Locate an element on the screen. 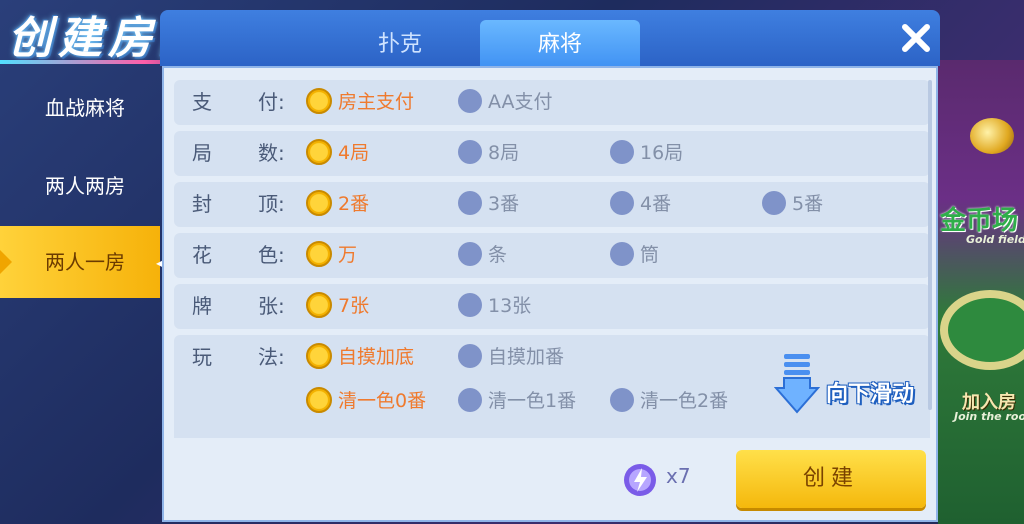 The image size is (1024, 524). option-label: 万 is located at coordinates (348, 255).